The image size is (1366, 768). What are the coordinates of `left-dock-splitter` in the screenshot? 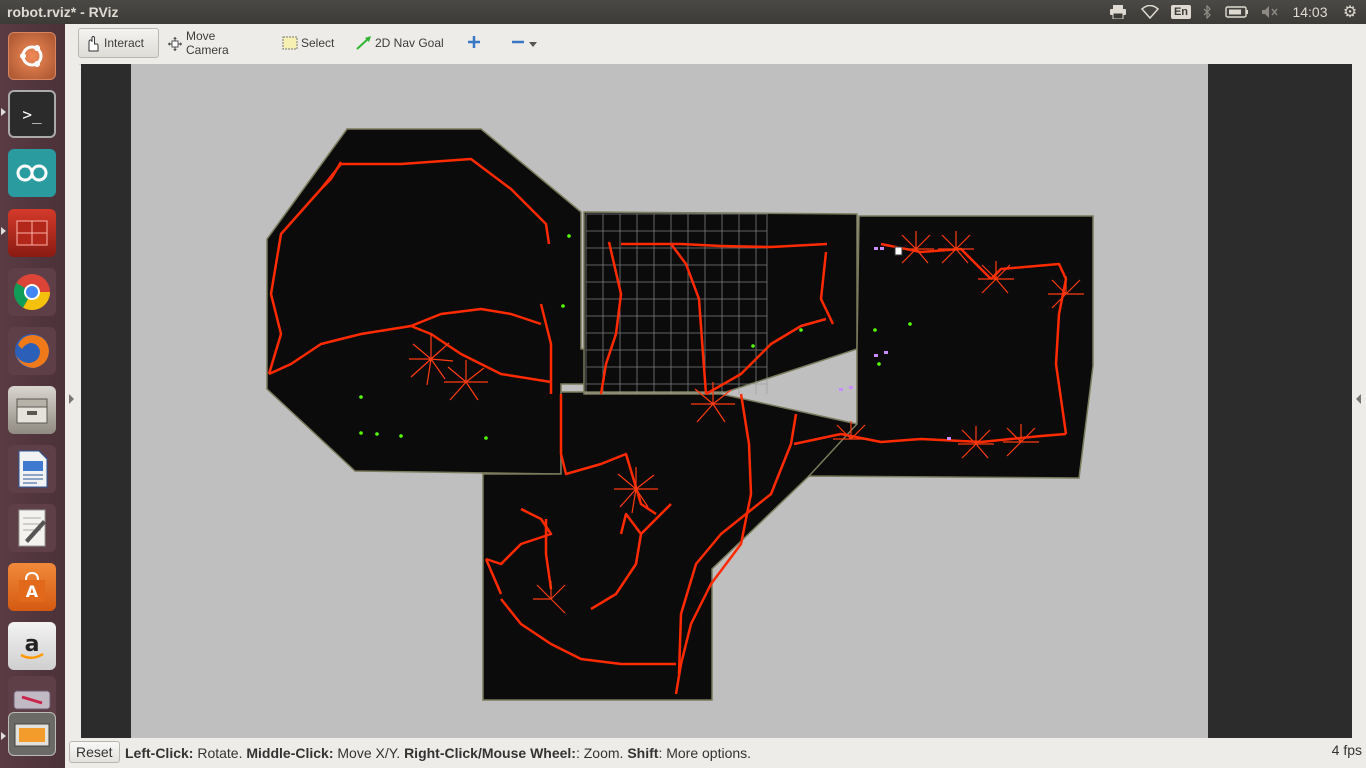 It's located at (72, 401).